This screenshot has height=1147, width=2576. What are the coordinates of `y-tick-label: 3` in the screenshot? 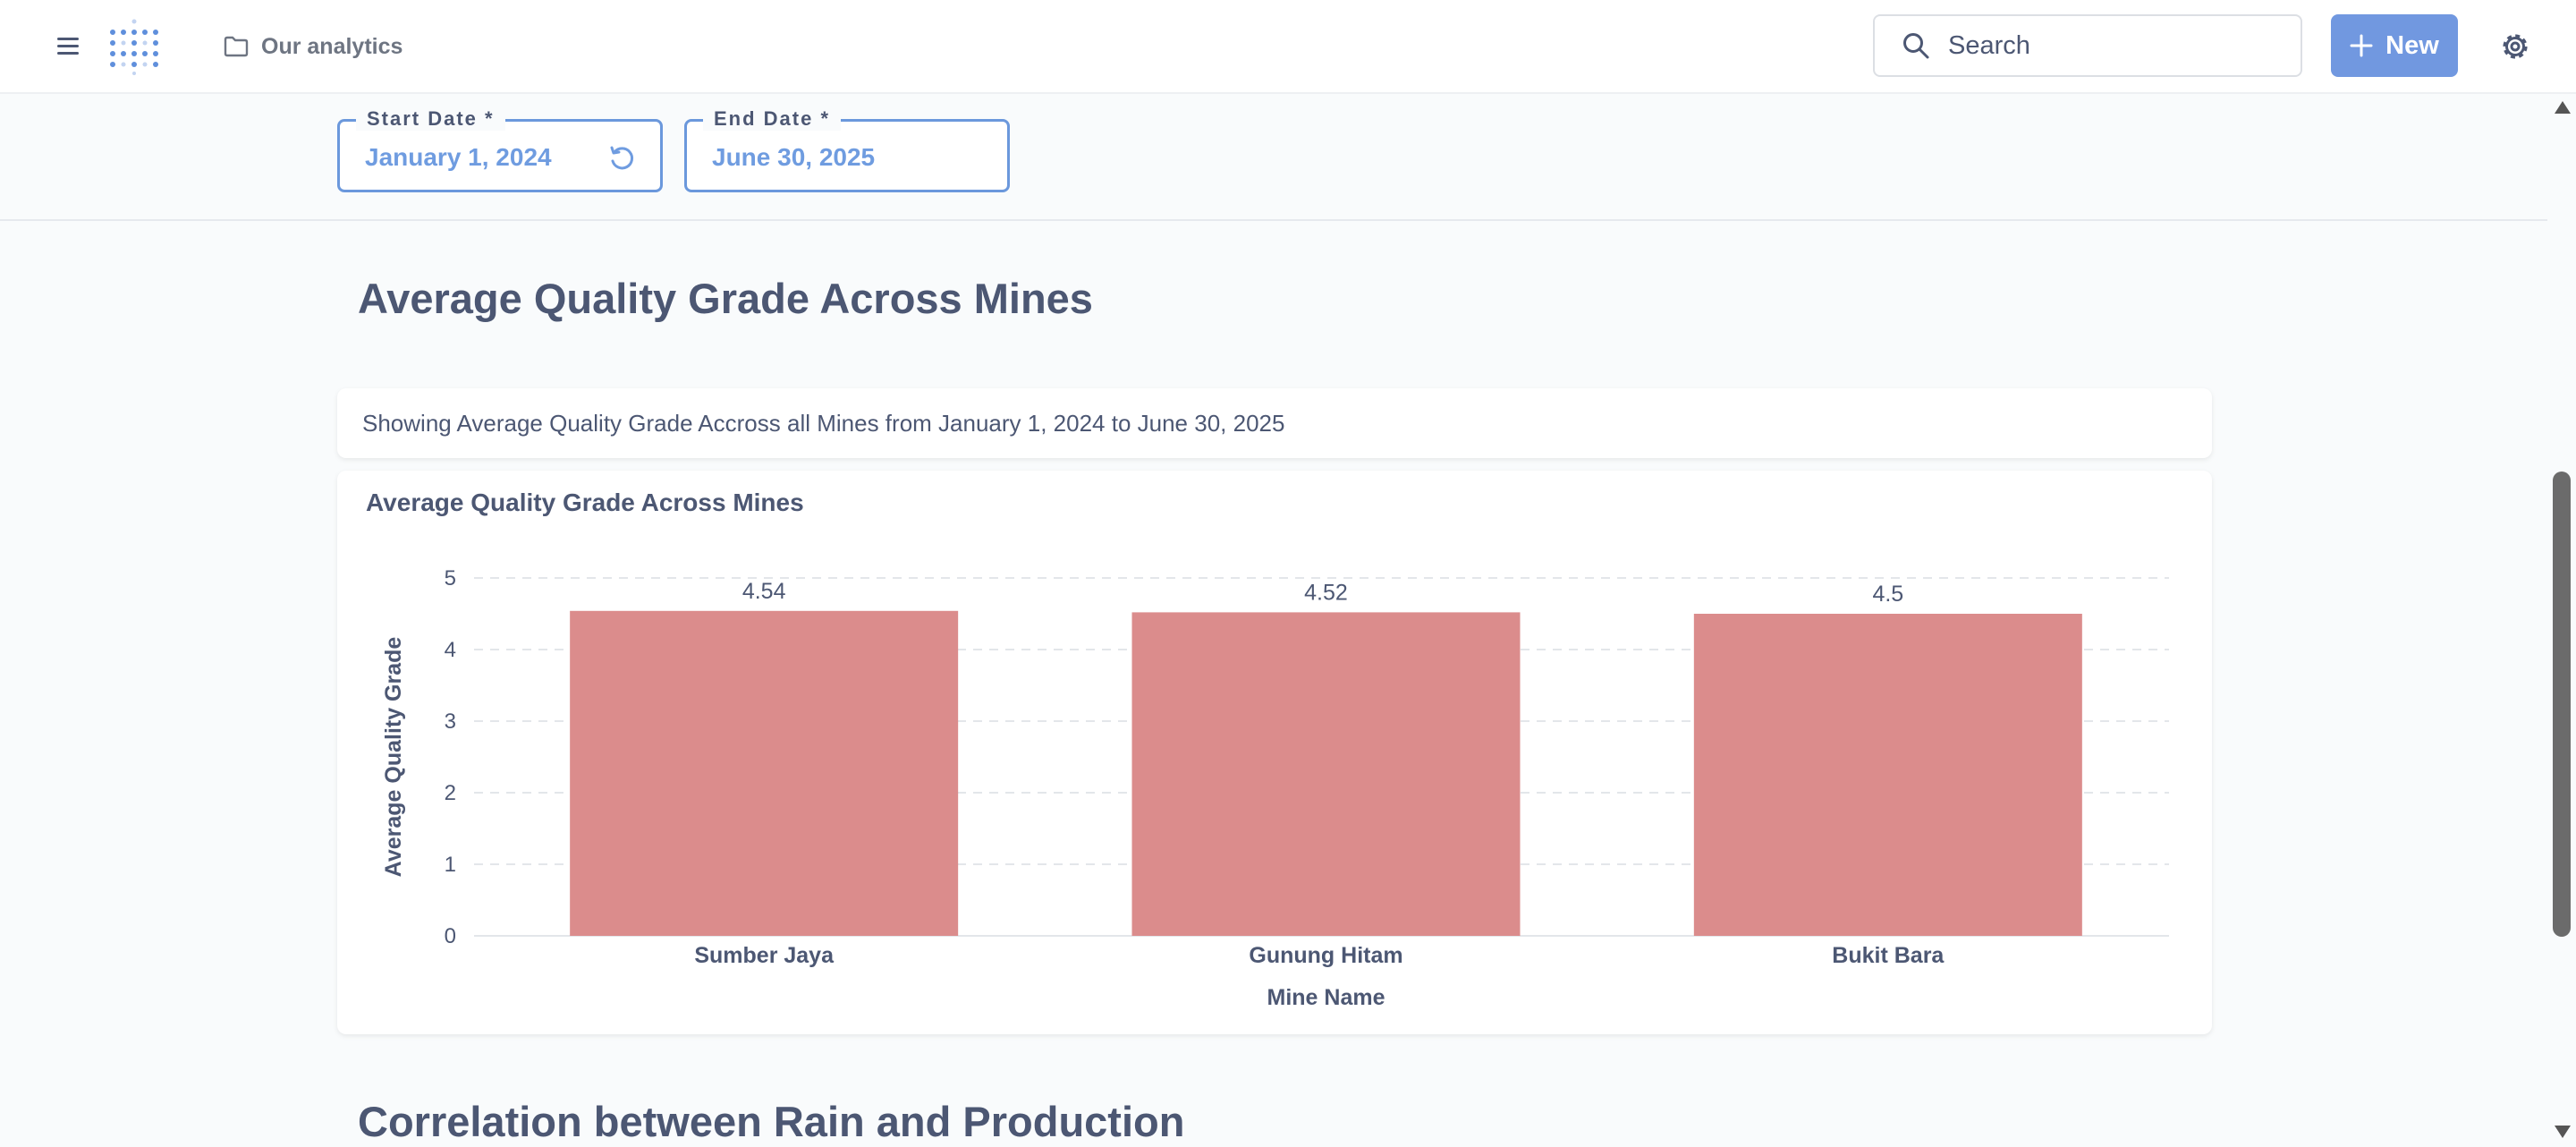 It's located at (450, 721).